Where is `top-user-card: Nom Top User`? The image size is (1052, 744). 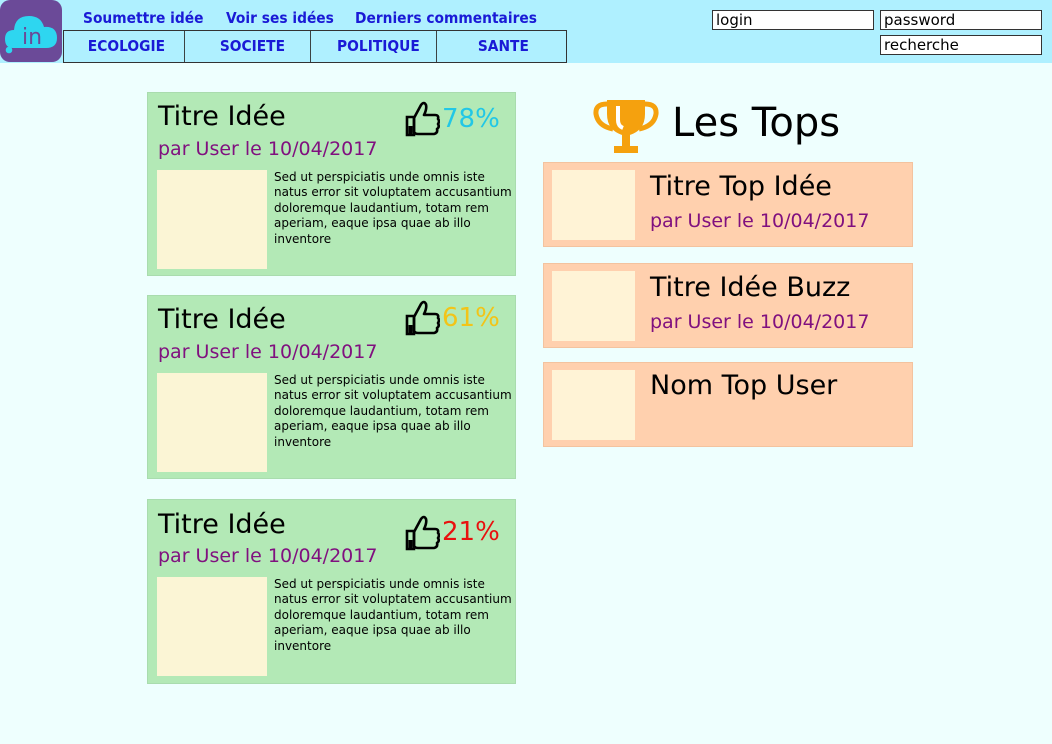 top-user-card: Nom Top User is located at coordinates (728, 404).